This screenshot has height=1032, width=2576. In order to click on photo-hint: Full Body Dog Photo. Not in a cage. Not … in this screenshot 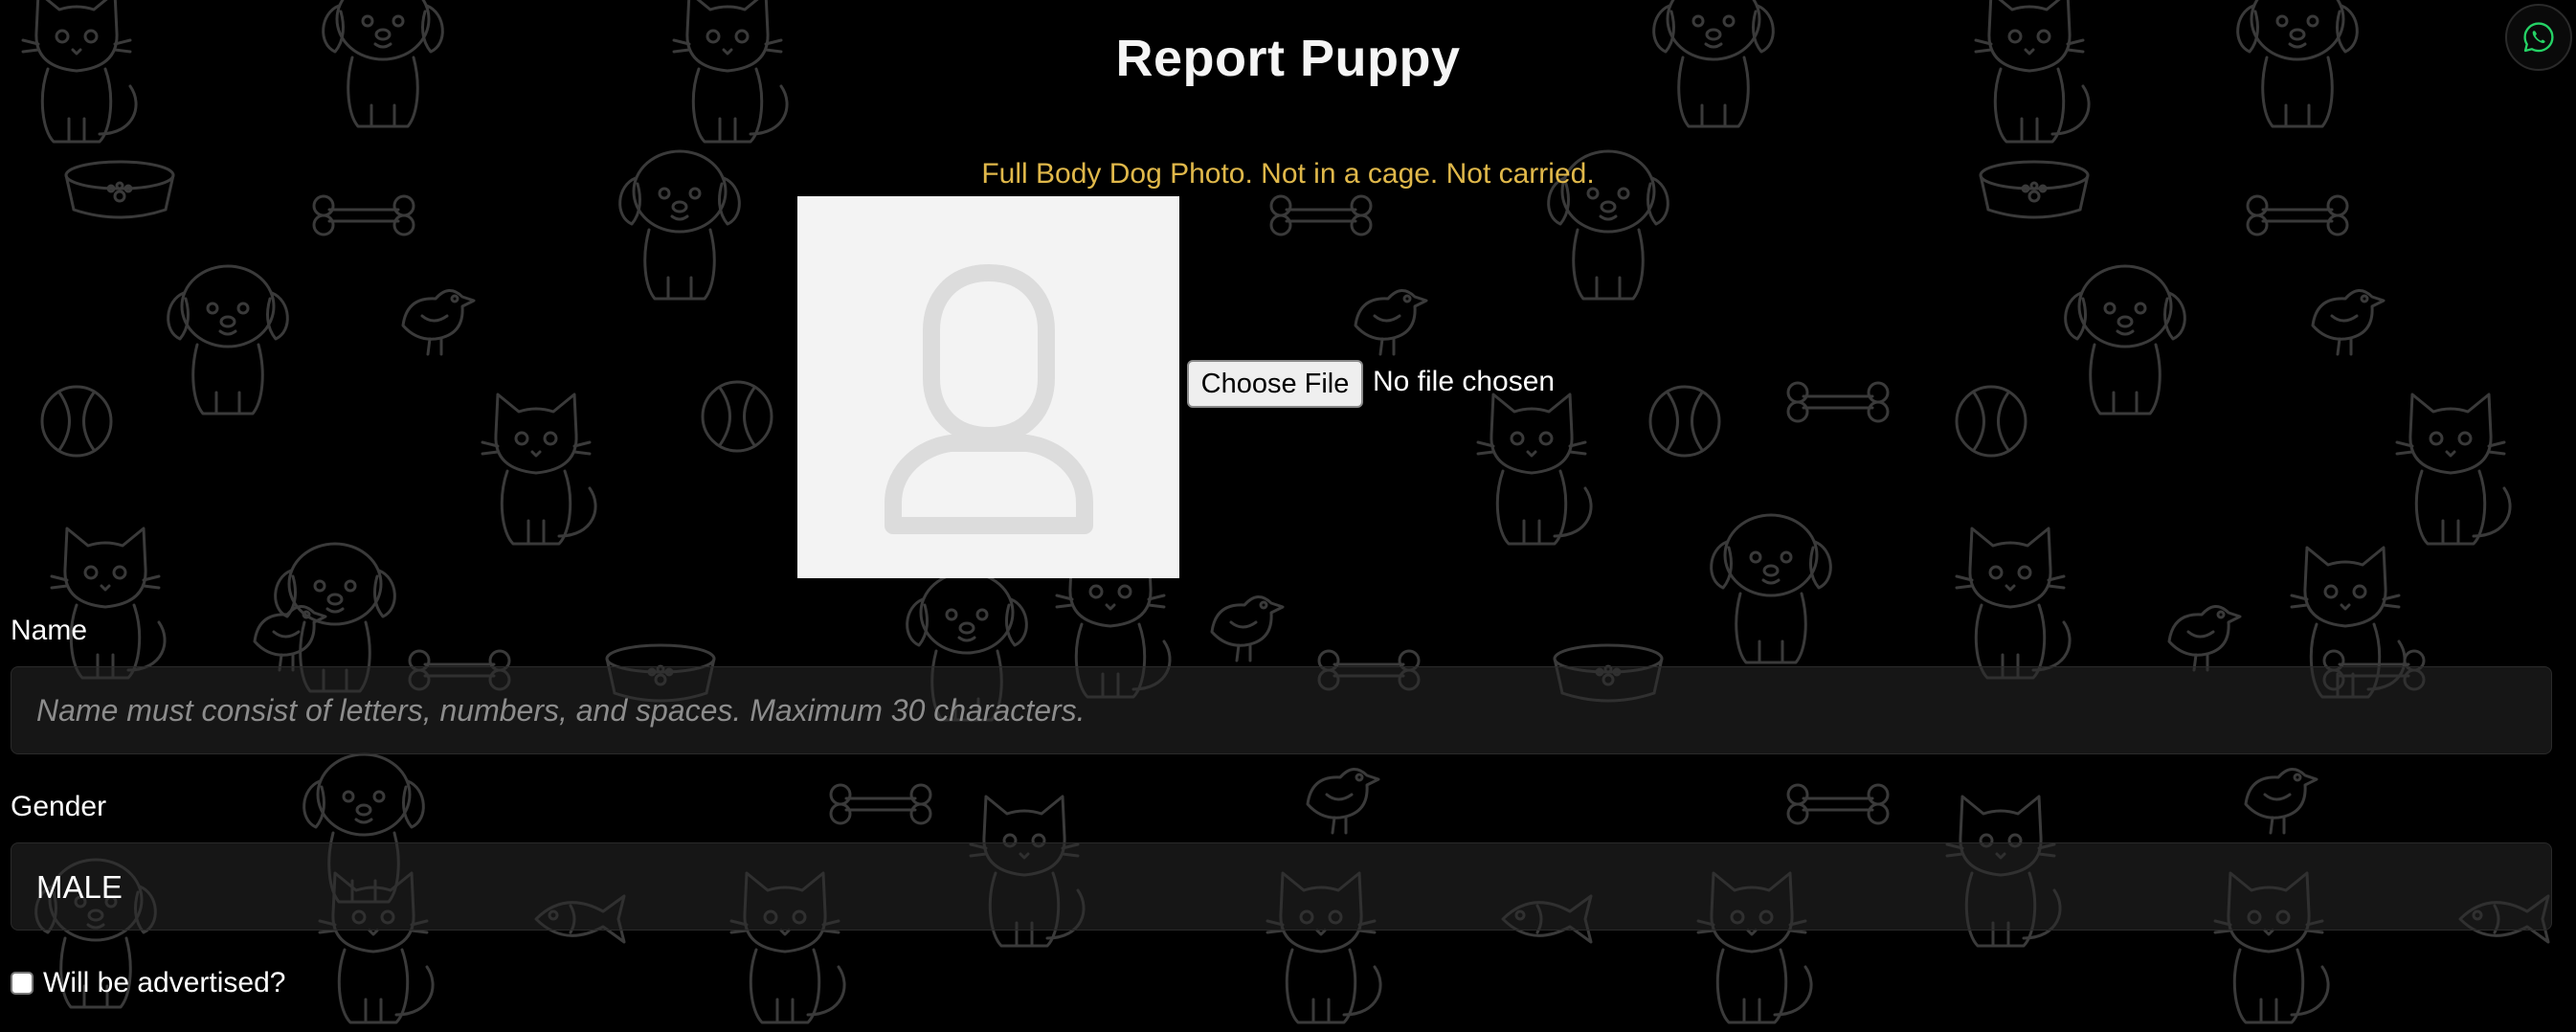, I will do `click(1288, 174)`.